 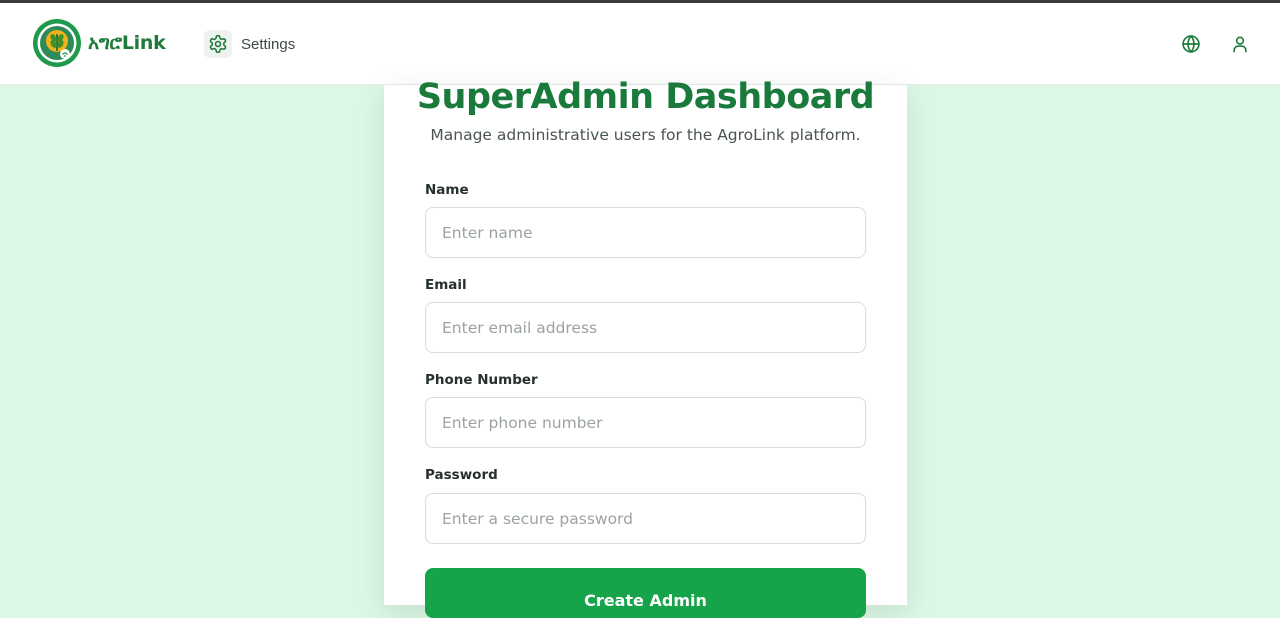 What do you see at coordinates (645, 232) in the screenshot?
I see `name-input` at bounding box center [645, 232].